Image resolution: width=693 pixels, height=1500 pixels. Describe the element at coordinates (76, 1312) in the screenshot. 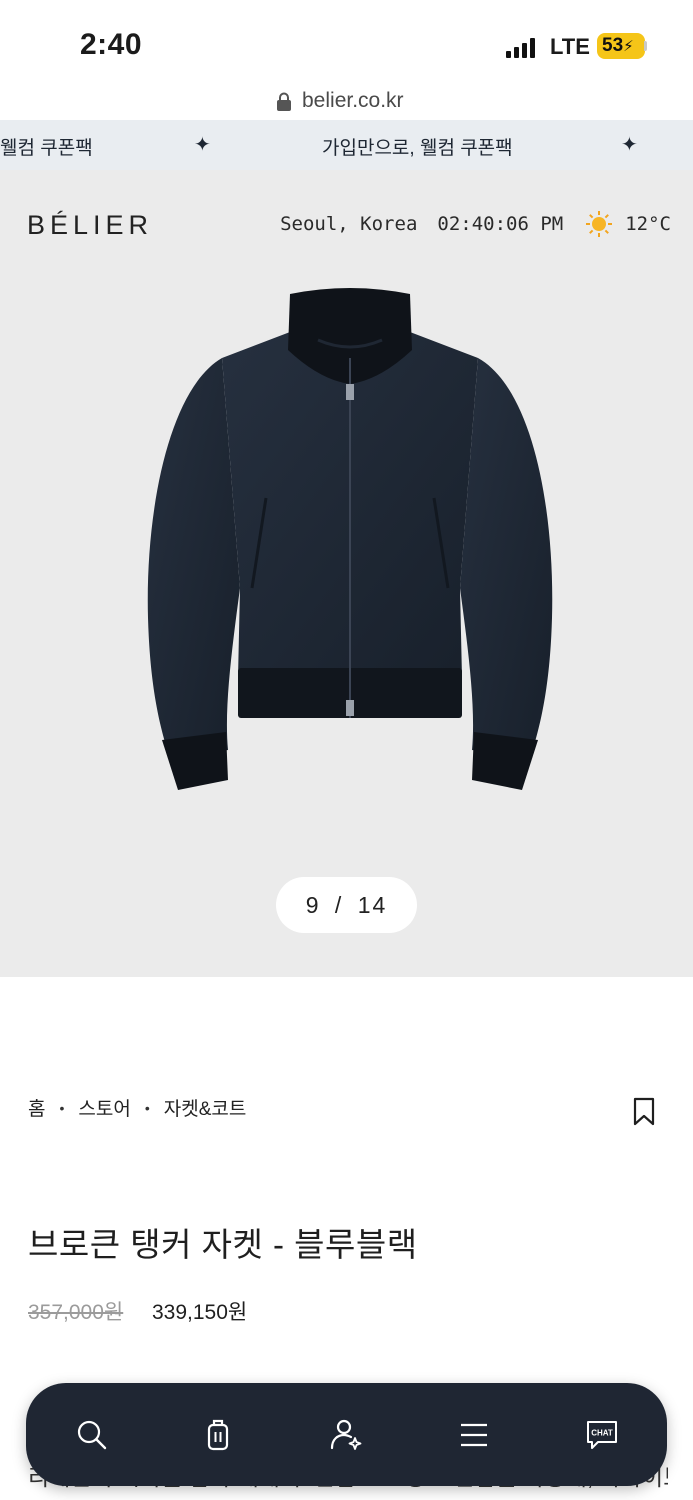

I see `original-price: 357,000원` at that location.